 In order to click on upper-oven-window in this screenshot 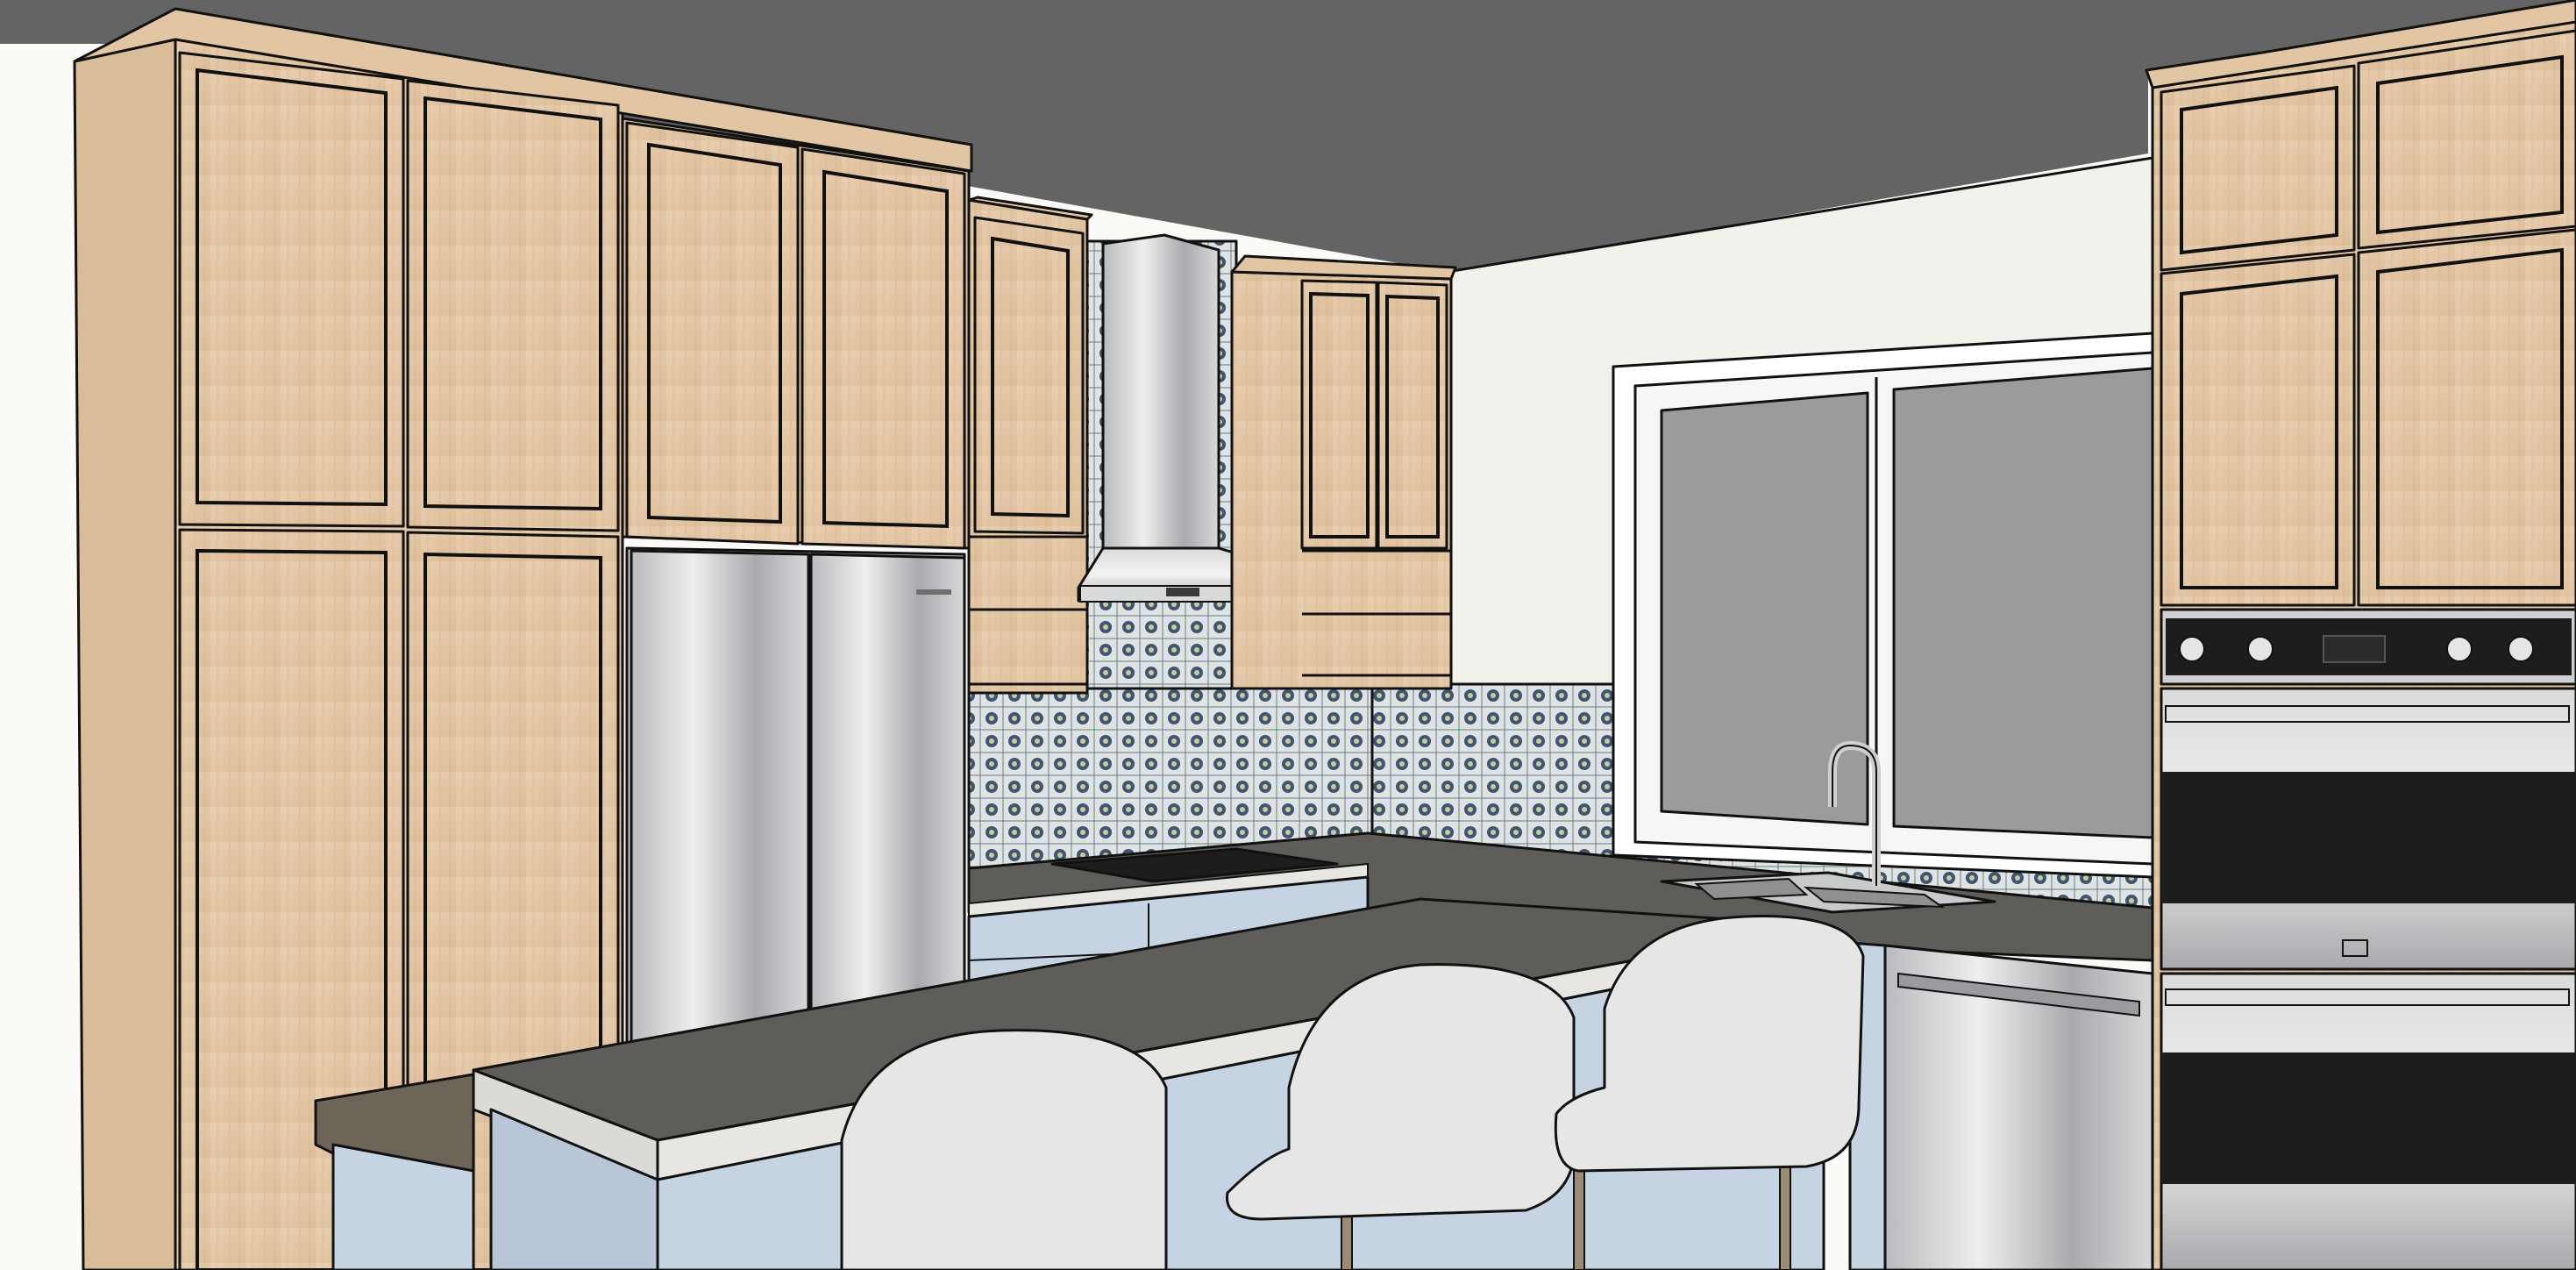, I will do `click(2368, 837)`.